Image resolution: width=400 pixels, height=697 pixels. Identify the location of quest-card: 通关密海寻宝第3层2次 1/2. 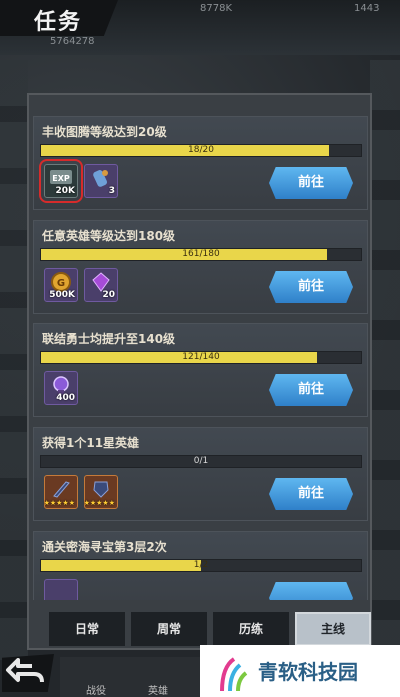
(200, 565).